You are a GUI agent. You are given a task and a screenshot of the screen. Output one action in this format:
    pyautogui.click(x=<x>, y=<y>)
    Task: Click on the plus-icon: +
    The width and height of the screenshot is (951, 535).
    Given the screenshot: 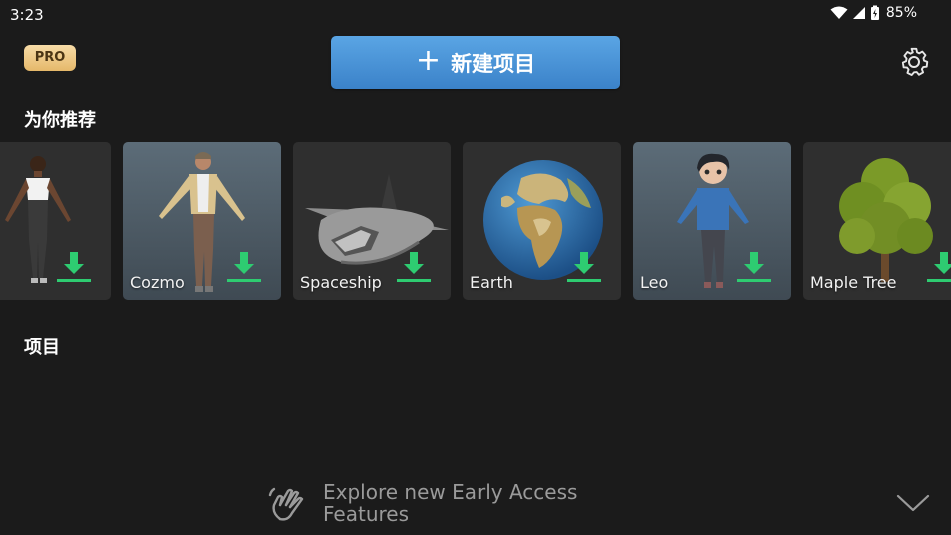 What is the action you would take?
    pyautogui.click(x=428, y=60)
    